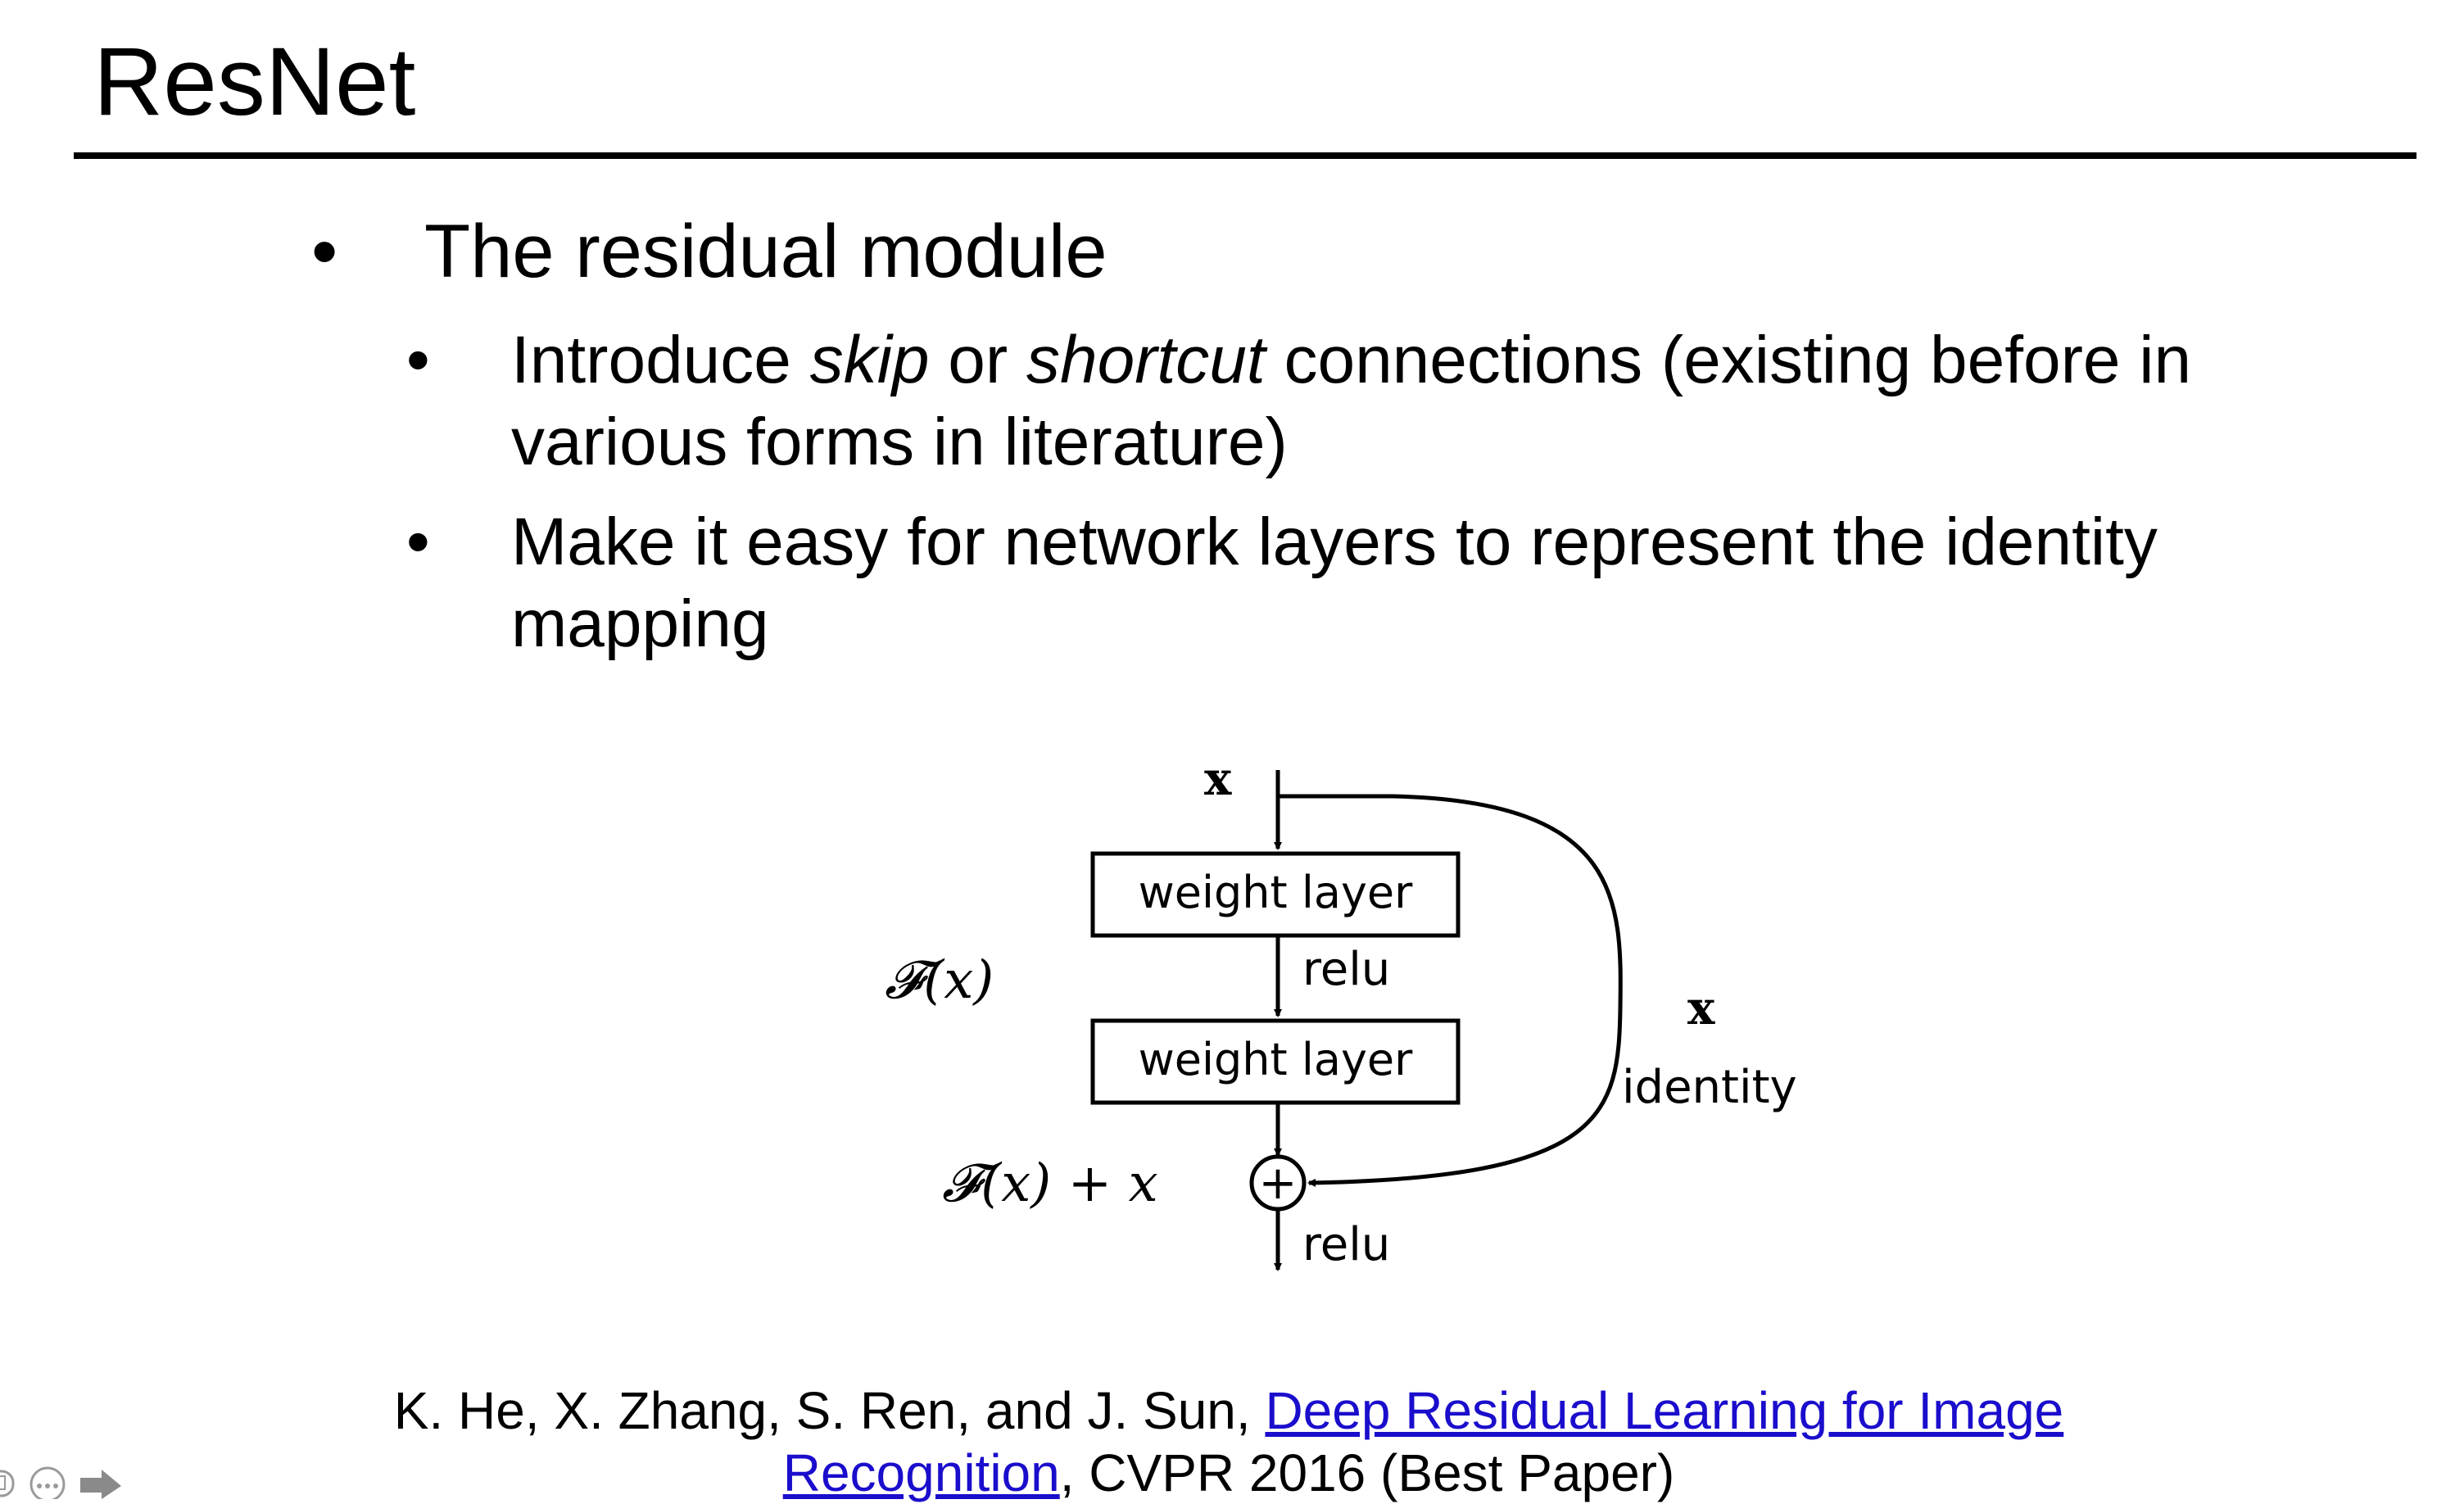  Describe the element at coordinates (1278, 1183) in the screenshot. I see `plus-symbol: +` at that location.